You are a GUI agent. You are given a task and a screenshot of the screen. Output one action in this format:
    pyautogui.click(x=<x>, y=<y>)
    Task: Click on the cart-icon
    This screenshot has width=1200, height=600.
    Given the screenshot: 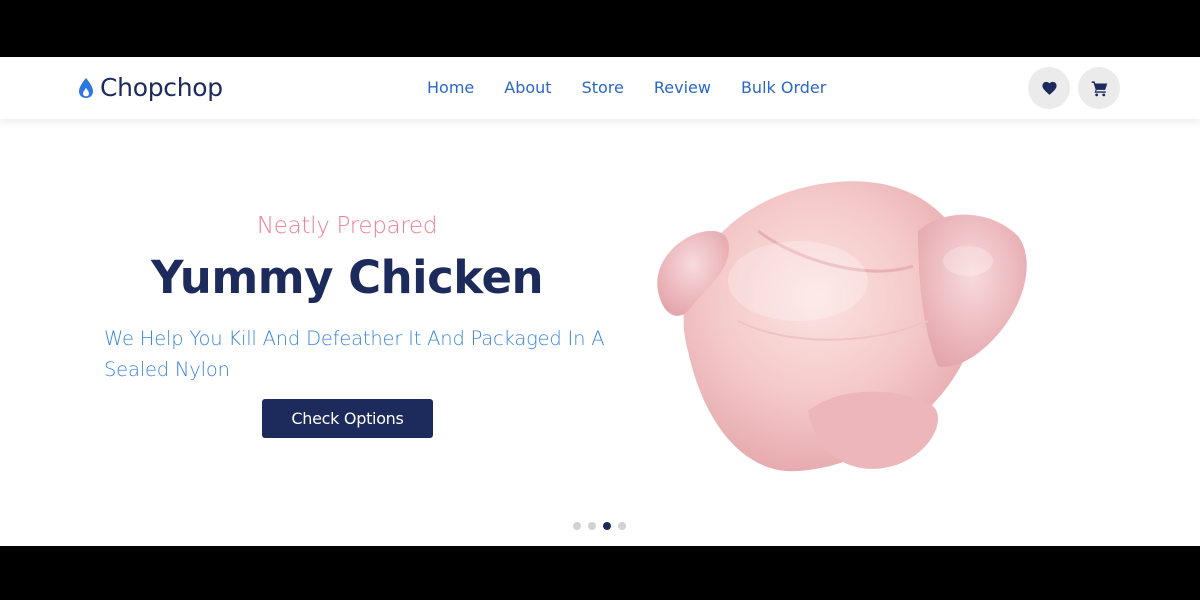 What is the action you would take?
    pyautogui.click(x=1099, y=88)
    